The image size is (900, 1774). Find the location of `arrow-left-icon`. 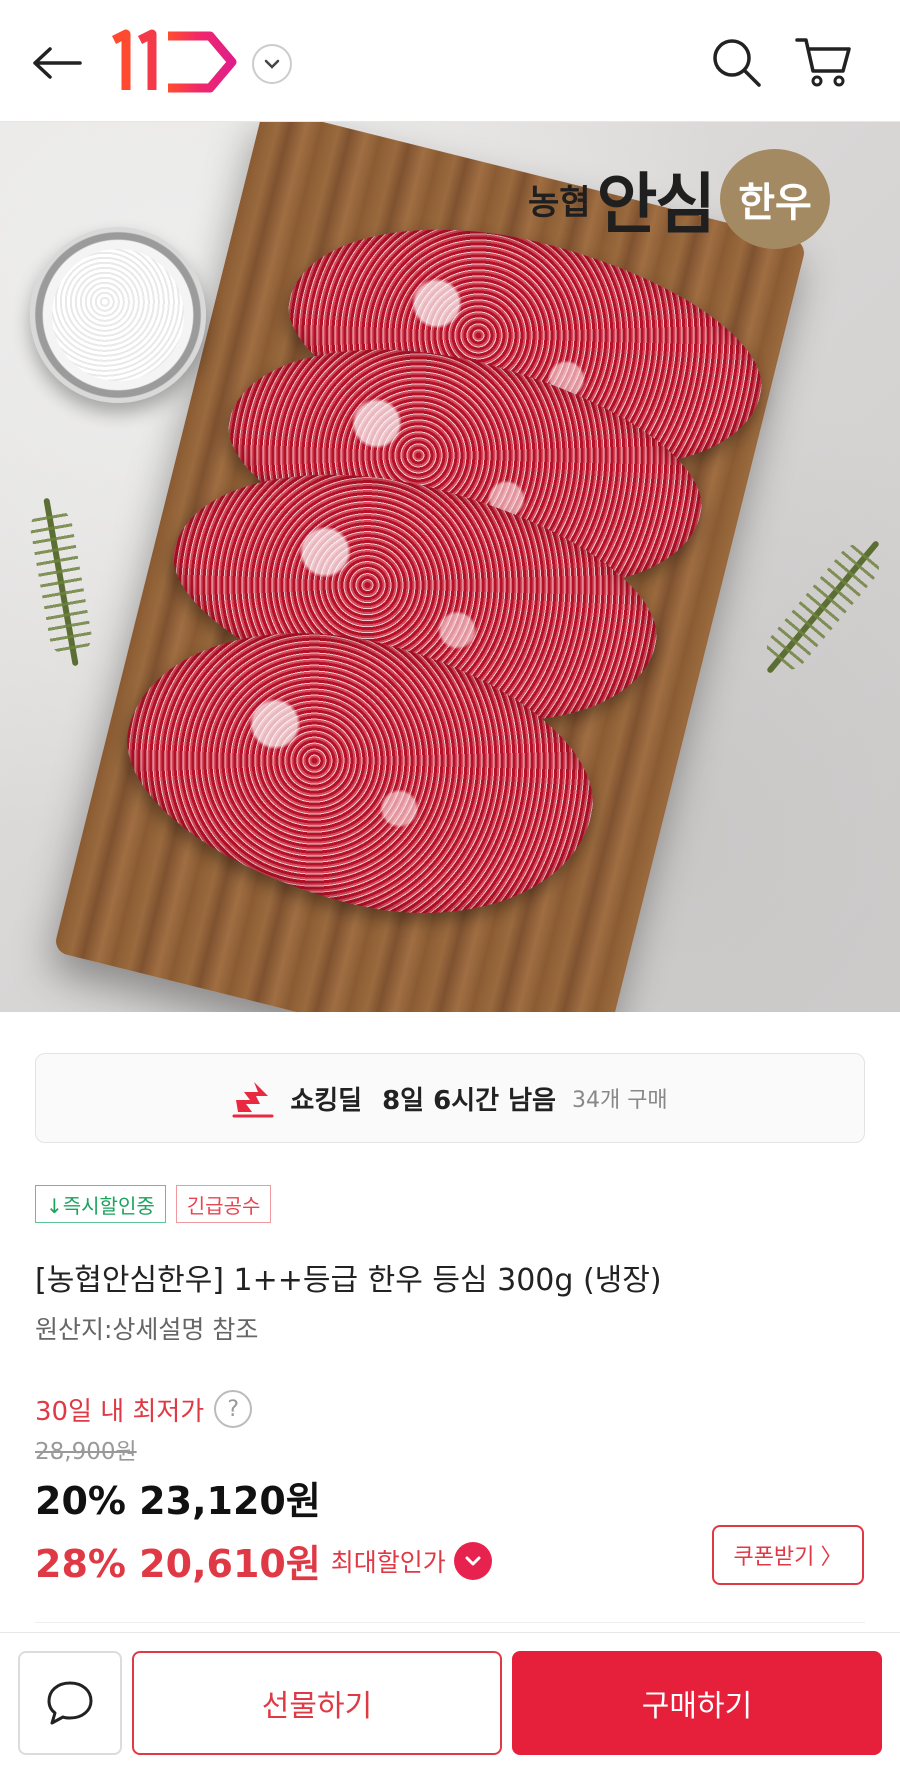

arrow-left-icon is located at coordinates (57, 63).